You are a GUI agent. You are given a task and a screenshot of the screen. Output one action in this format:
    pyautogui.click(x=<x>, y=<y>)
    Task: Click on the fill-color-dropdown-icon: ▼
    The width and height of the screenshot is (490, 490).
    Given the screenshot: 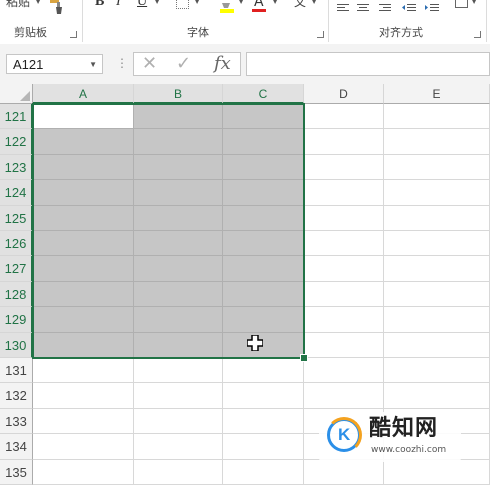 What is the action you would take?
    pyautogui.click(x=241, y=2)
    